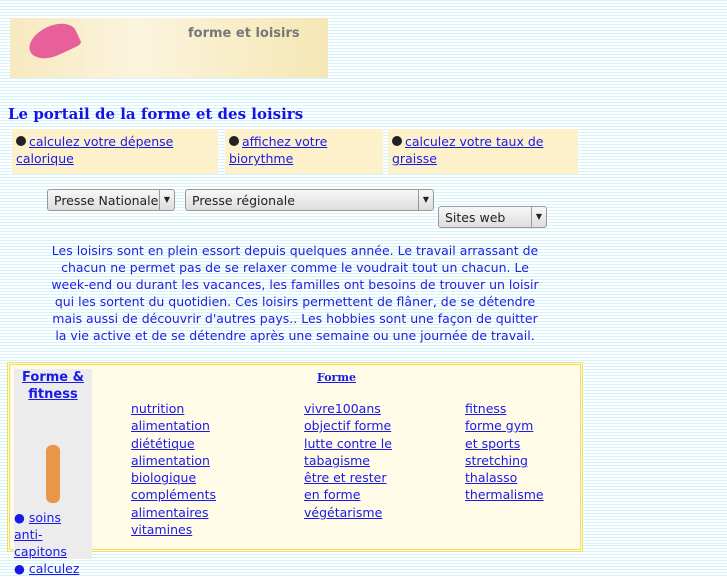  I want to click on forme-link: biologique, so click(163, 477).